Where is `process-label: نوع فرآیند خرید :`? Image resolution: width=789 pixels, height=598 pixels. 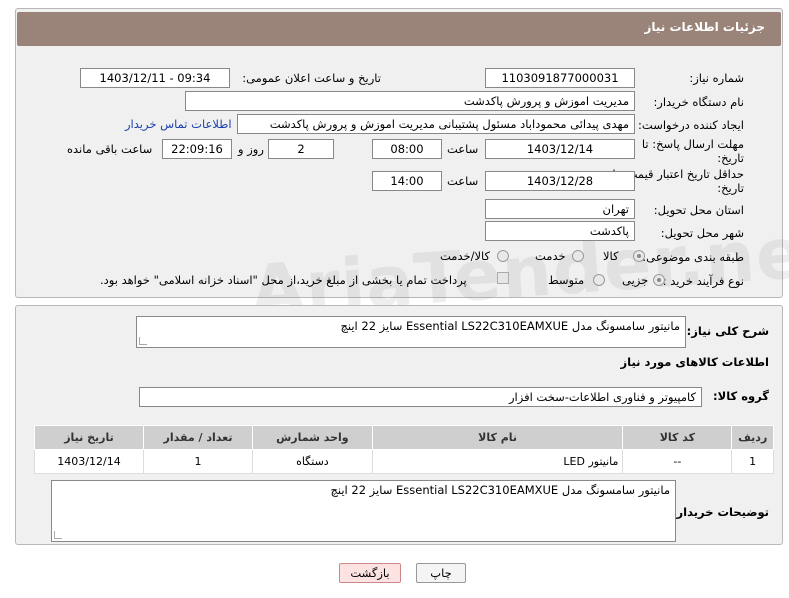 process-label: نوع فرآیند خرید : is located at coordinates (703, 281).